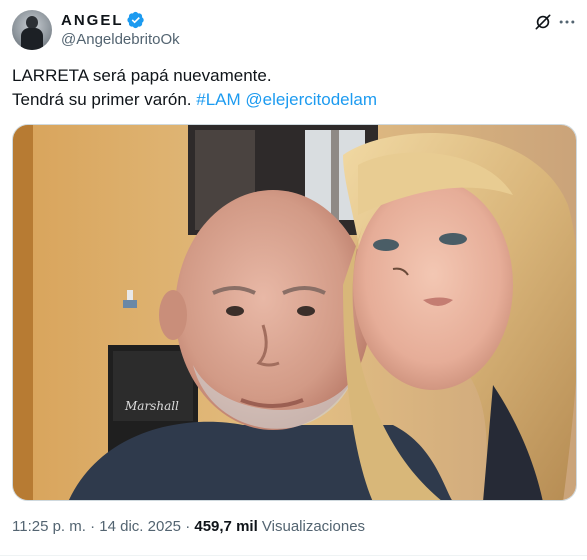  Describe the element at coordinates (313, 526) in the screenshot. I see `views-label: Visualizaciones` at that location.